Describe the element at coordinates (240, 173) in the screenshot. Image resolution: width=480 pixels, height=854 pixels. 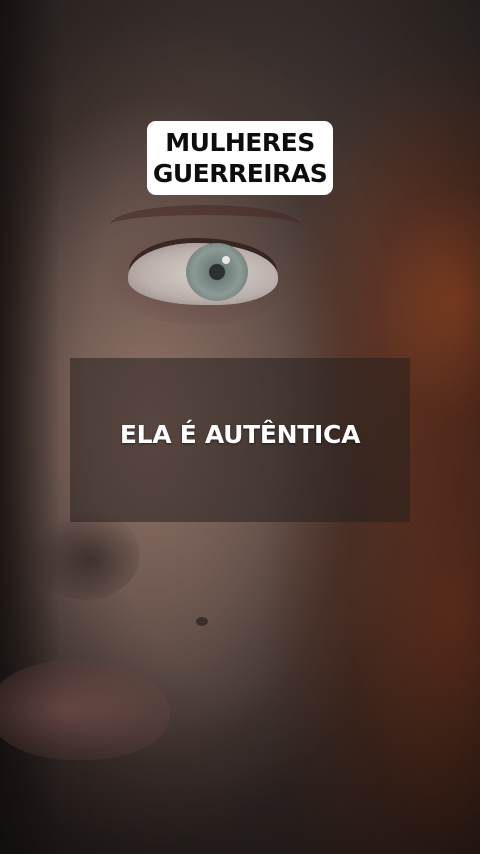
I see `title-line-2: GUERREIRAS` at that location.